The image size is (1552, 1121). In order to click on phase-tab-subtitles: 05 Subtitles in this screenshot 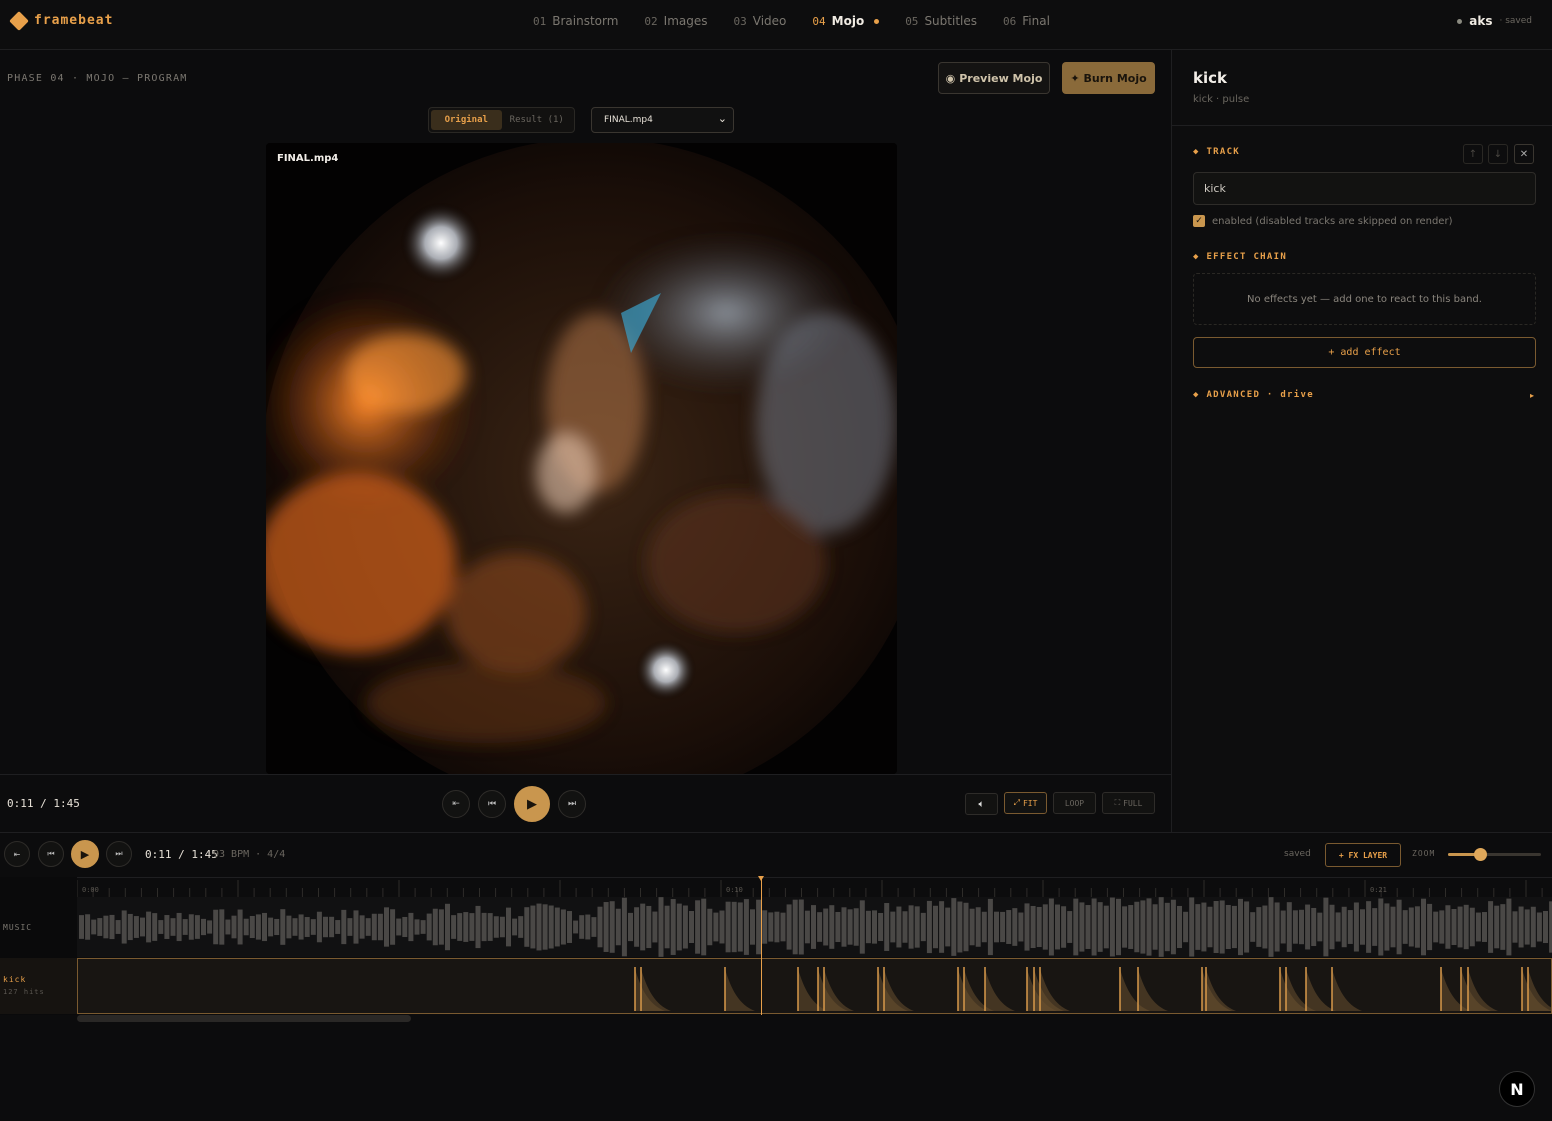, I will do `click(941, 21)`.